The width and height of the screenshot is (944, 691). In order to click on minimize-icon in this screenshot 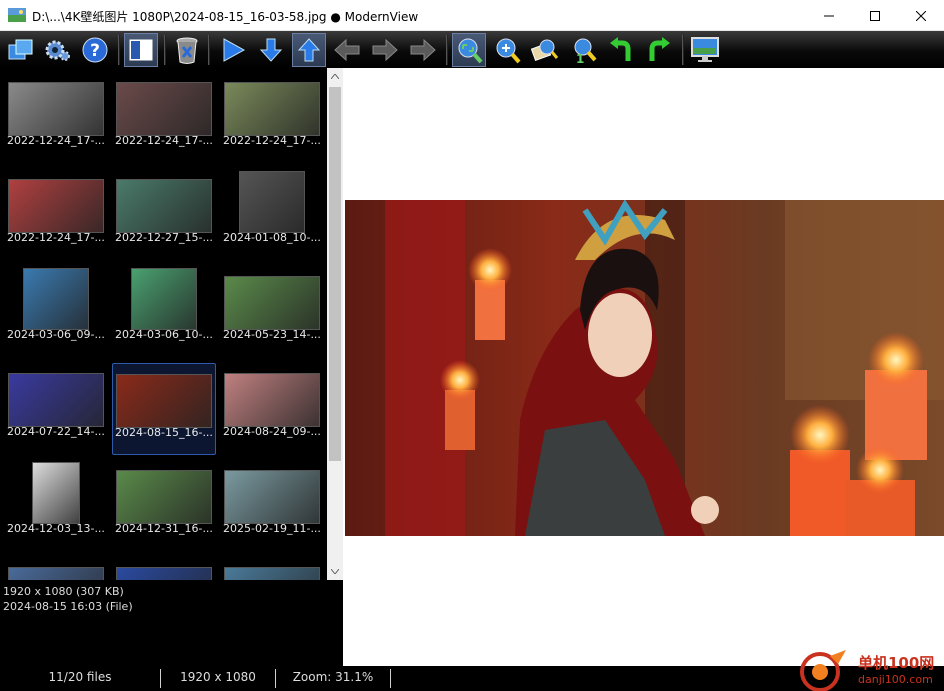, I will do `click(829, 15)`.